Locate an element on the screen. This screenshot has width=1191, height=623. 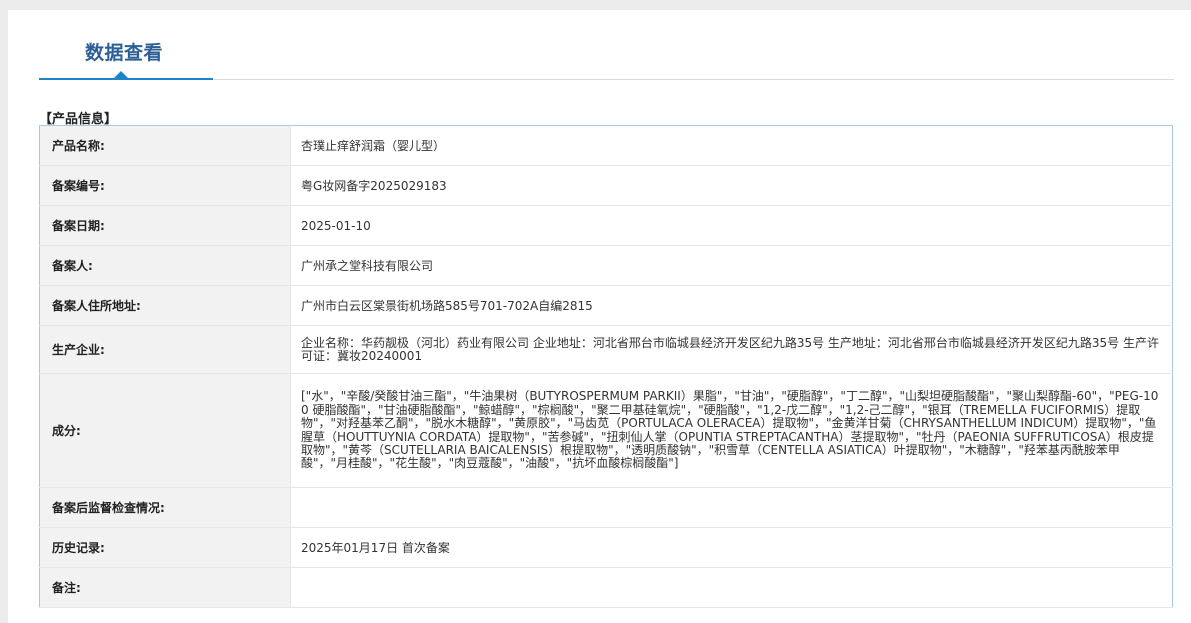
table-row: 备案人住所地址: 广州市白云区棠景街机场路585号701-702A自编2815 is located at coordinates (606, 305).